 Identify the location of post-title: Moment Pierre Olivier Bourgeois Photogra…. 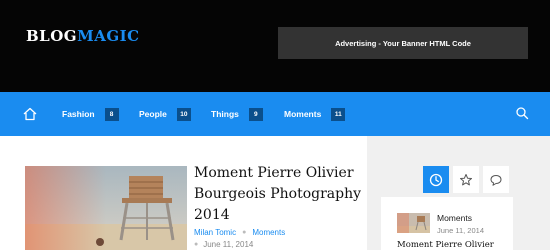
(279, 194).